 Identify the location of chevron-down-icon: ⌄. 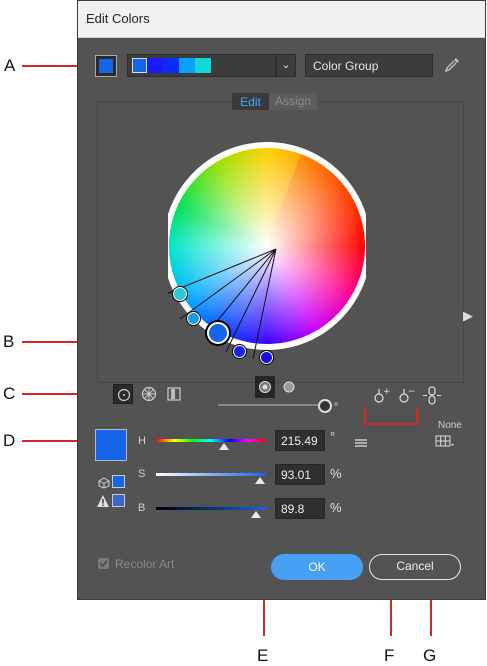
(286, 65).